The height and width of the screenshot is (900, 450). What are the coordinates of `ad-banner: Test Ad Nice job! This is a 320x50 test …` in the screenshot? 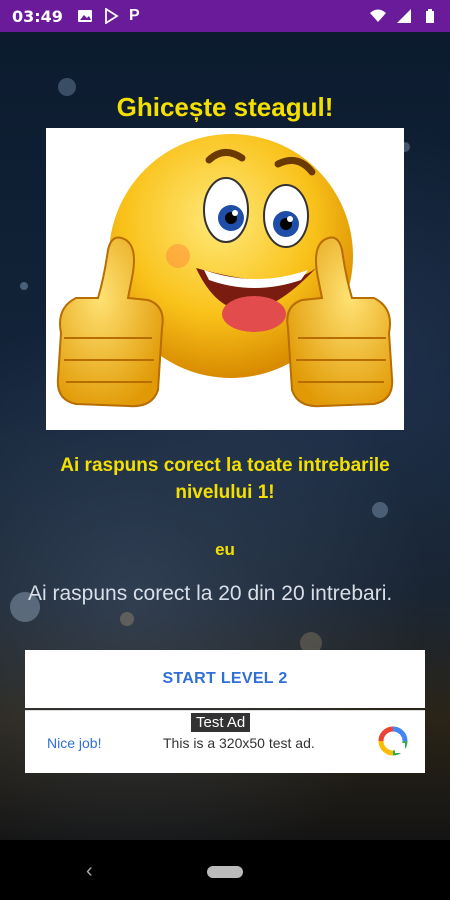 It's located at (225, 741).